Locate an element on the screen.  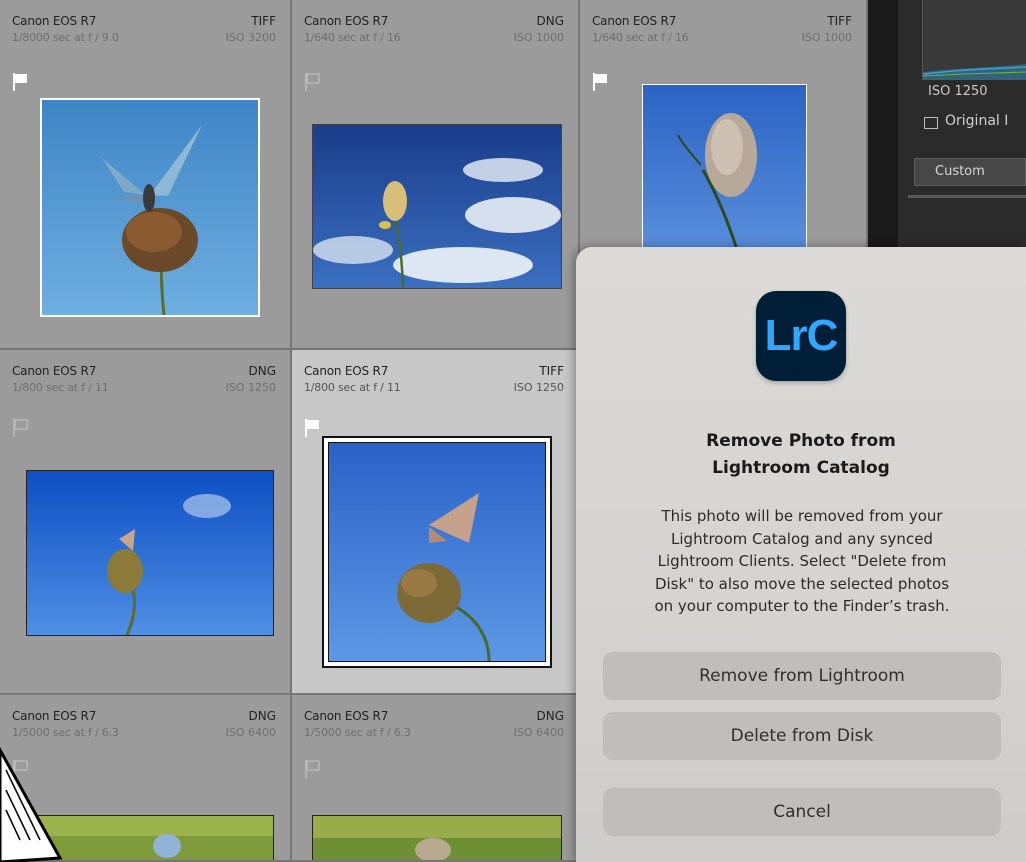
iso-label: ISO 3200 is located at coordinates (250, 37).